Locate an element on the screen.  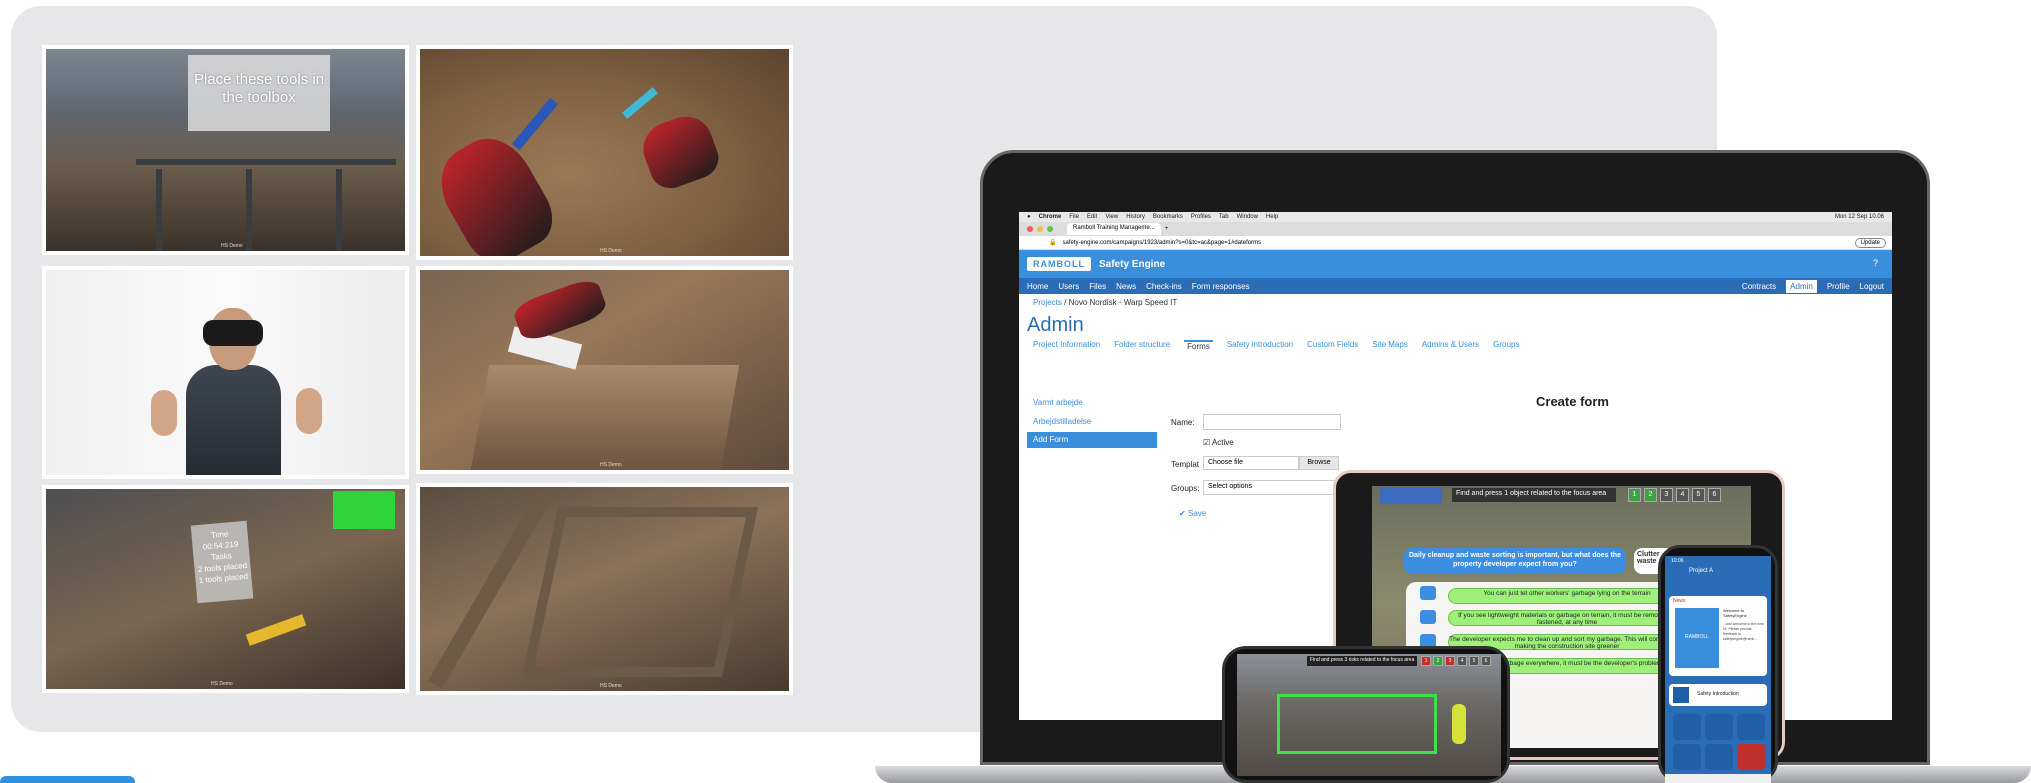
nav-profile: Profile is located at coordinates (1838, 286).